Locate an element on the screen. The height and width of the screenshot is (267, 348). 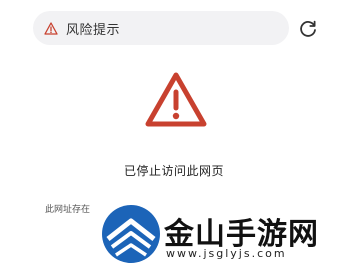
risk-detail-text: 此网址存在 is located at coordinates (68, 210).